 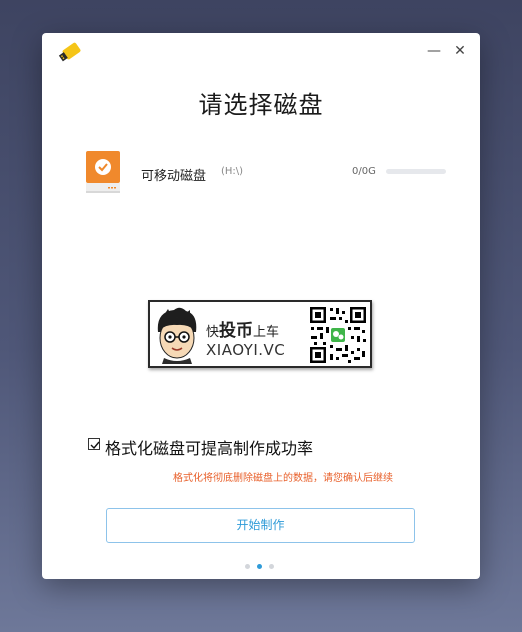 What do you see at coordinates (236, 331) in the screenshot?
I see `promo-slogan-highlight: 投币` at bounding box center [236, 331].